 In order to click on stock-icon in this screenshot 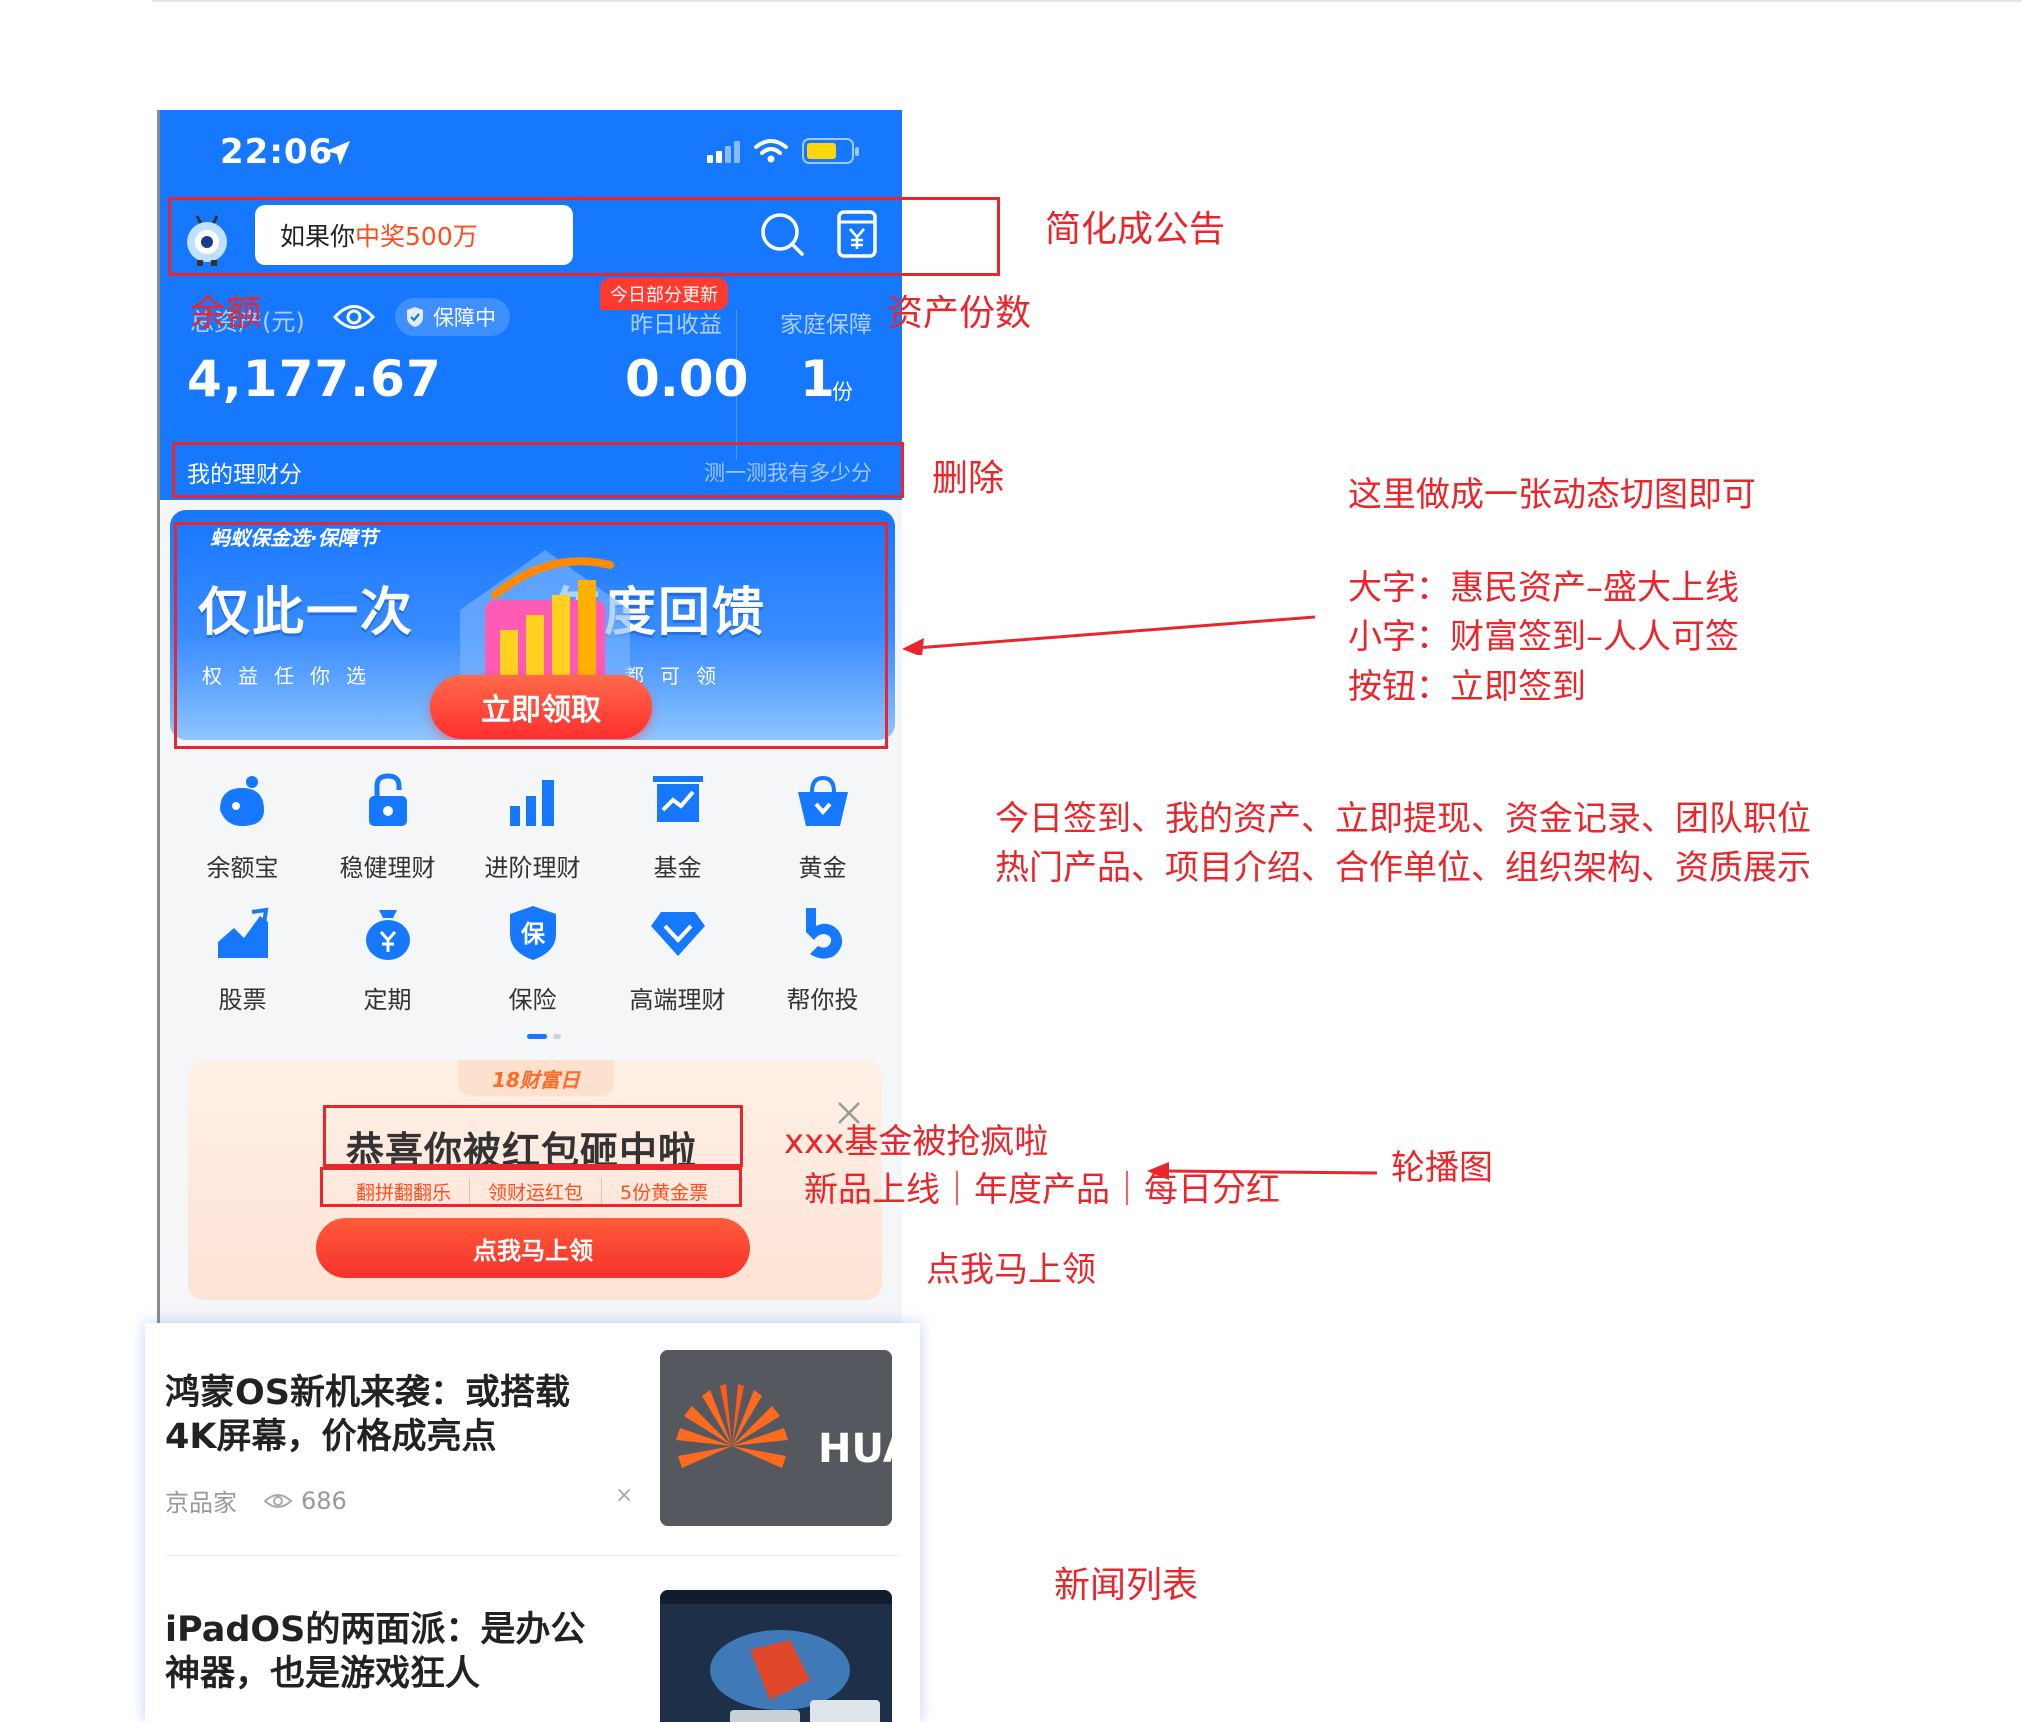, I will do `click(242, 932)`.